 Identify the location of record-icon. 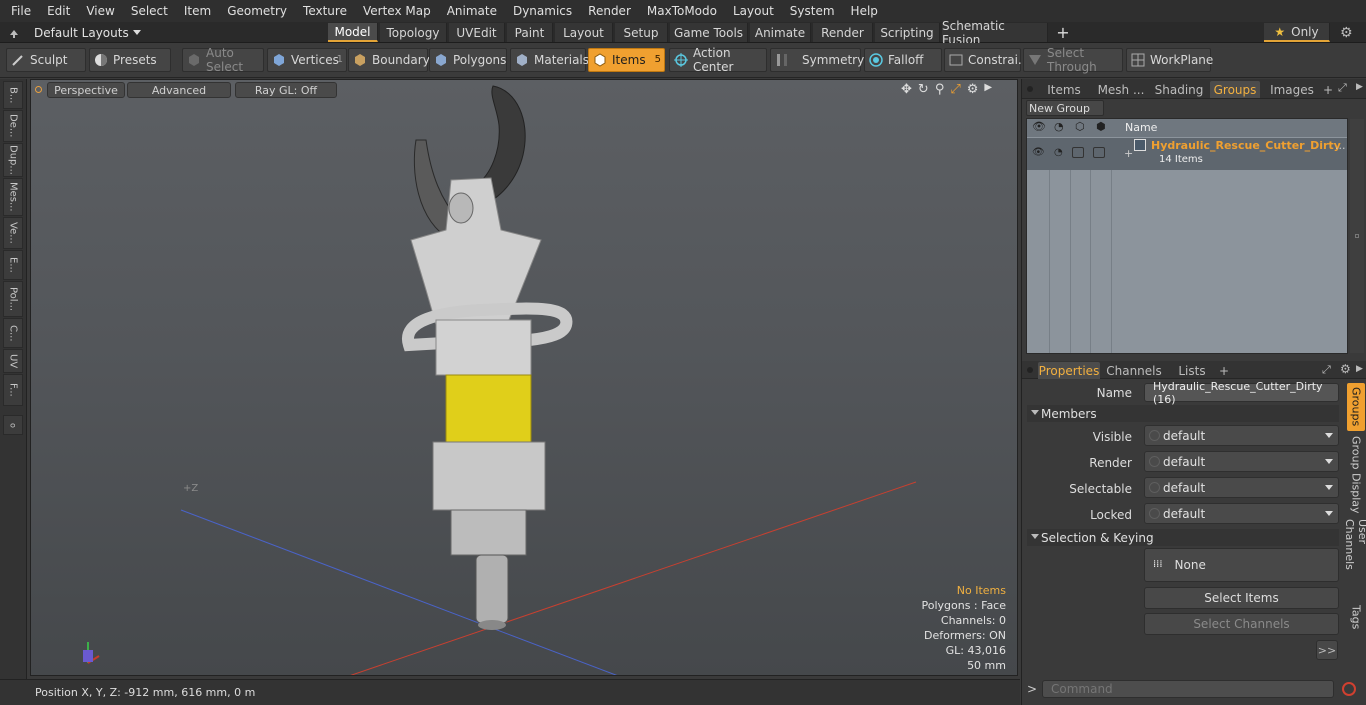
(1349, 689).